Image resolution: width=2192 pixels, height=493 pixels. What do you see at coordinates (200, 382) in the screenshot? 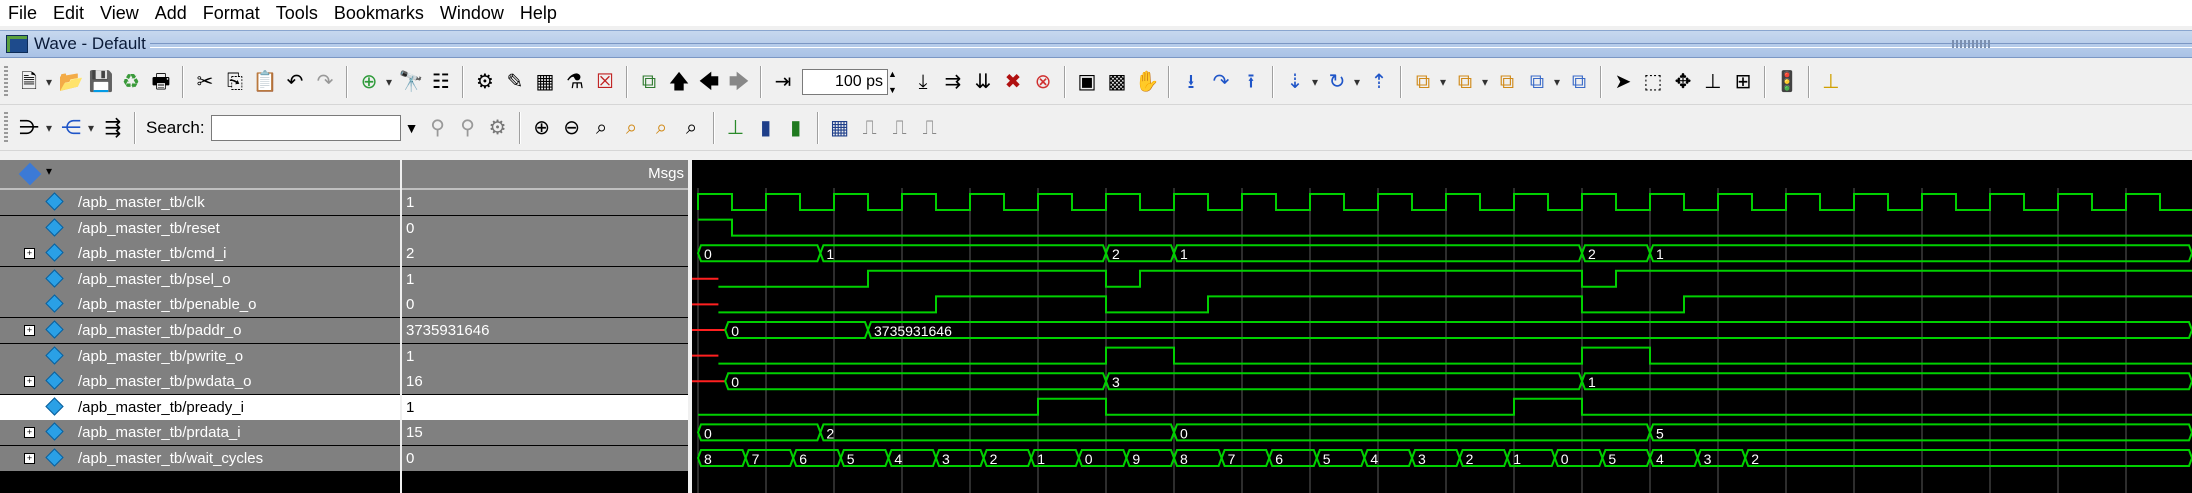
I see `signal-row: + /apb_master_tb/pwdata_o` at bounding box center [200, 382].